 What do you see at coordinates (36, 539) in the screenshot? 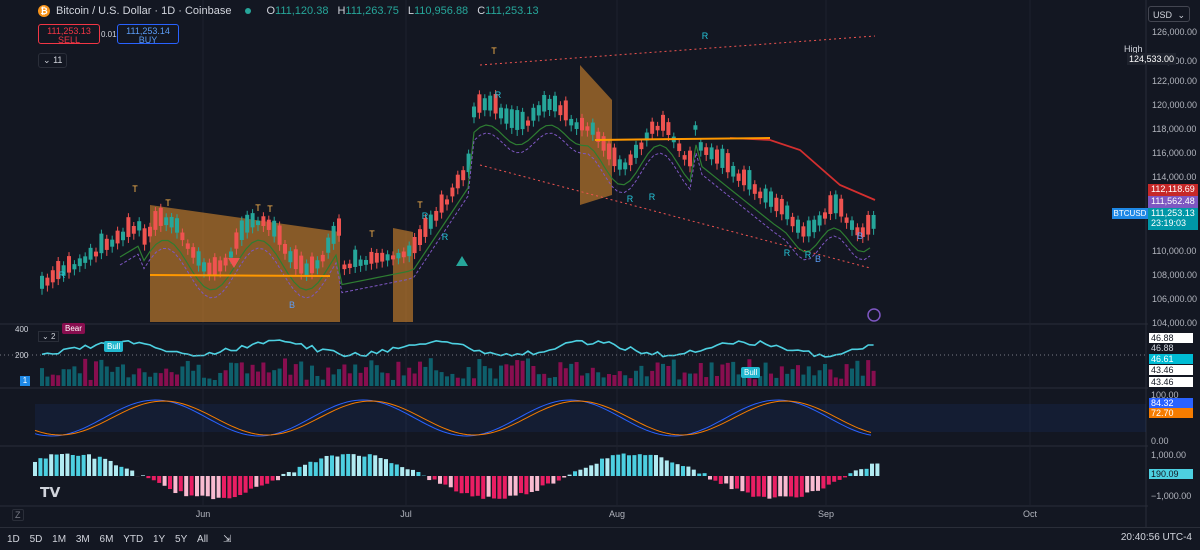
I see `timeframe-5d: 5D` at bounding box center [36, 539].